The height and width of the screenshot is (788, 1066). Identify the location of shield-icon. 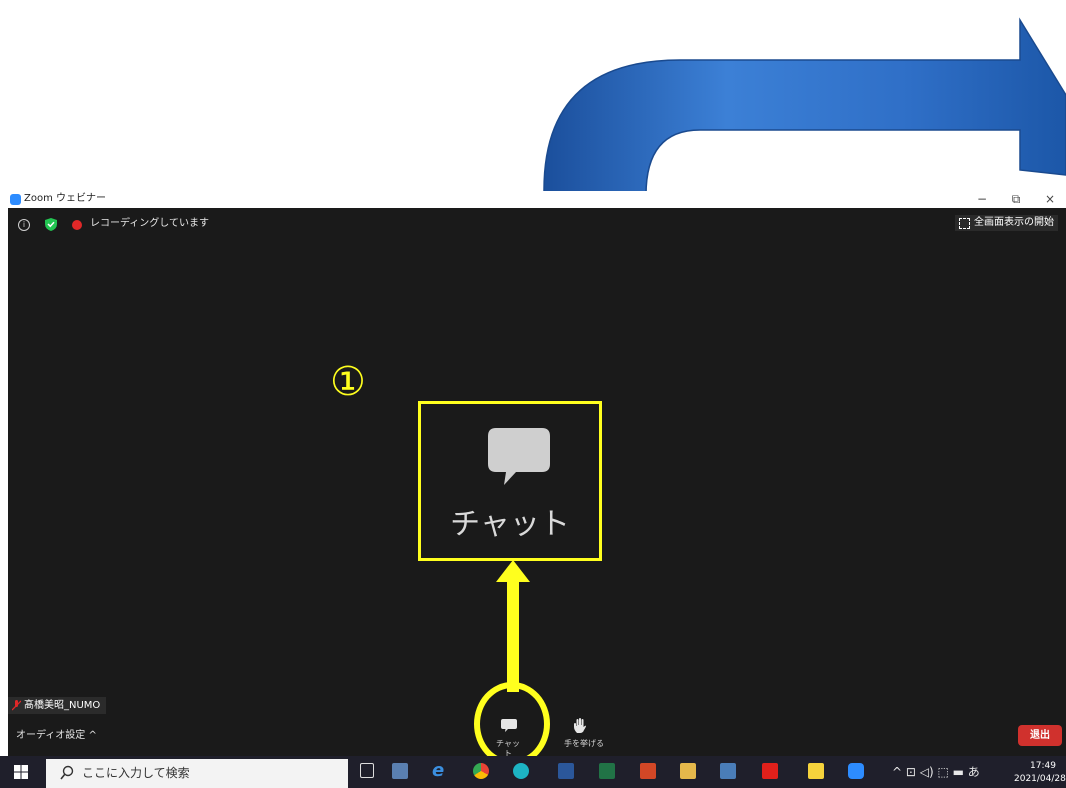
(51, 224).